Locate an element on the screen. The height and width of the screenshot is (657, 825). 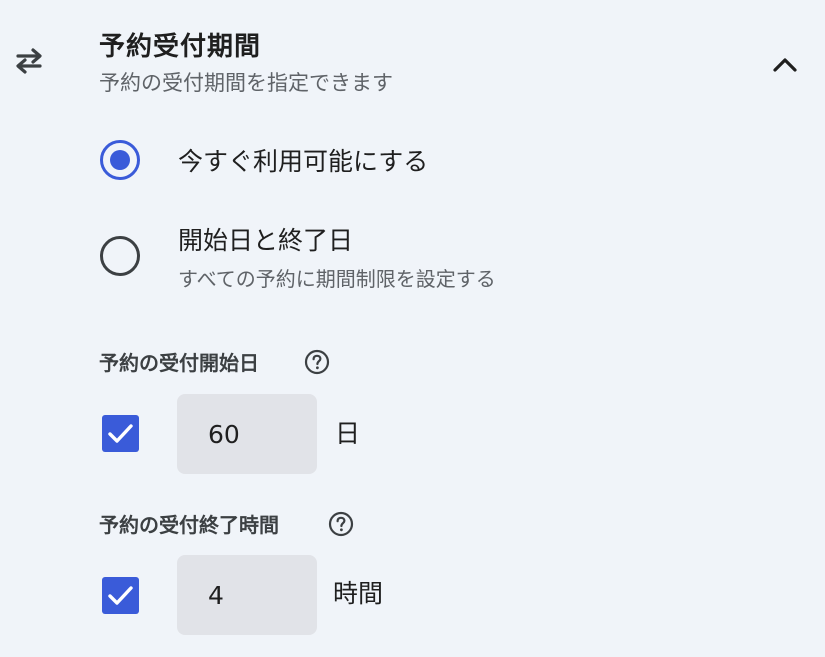
radio-available-now-label: 今すぐ利用可能にする is located at coordinates (303, 160).